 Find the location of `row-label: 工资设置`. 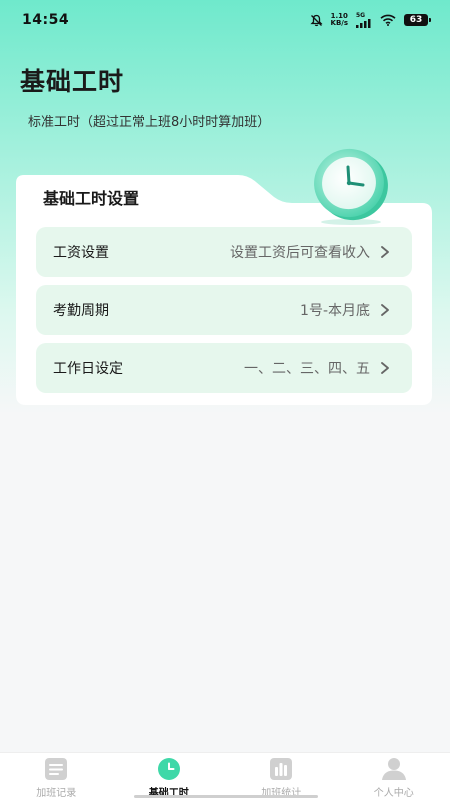

row-label: 工资设置 is located at coordinates (81, 253).